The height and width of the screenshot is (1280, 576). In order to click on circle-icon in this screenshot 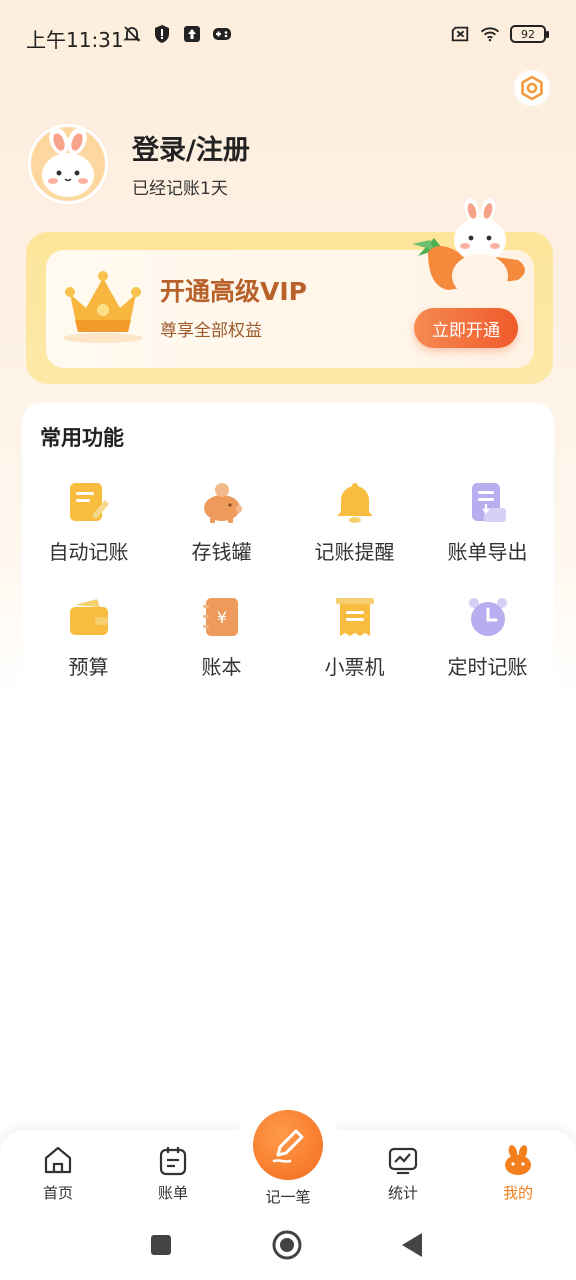, I will do `click(287, 1245)`.